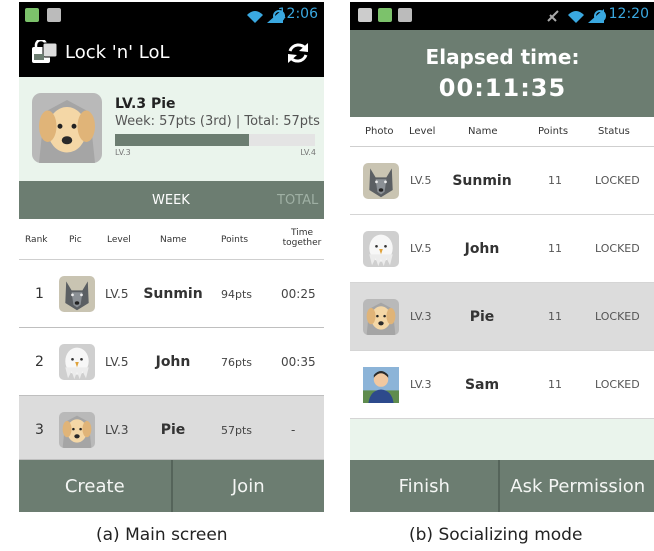 This screenshot has height=551, width=654. I want to click on header-pic: Pic, so click(75, 240).